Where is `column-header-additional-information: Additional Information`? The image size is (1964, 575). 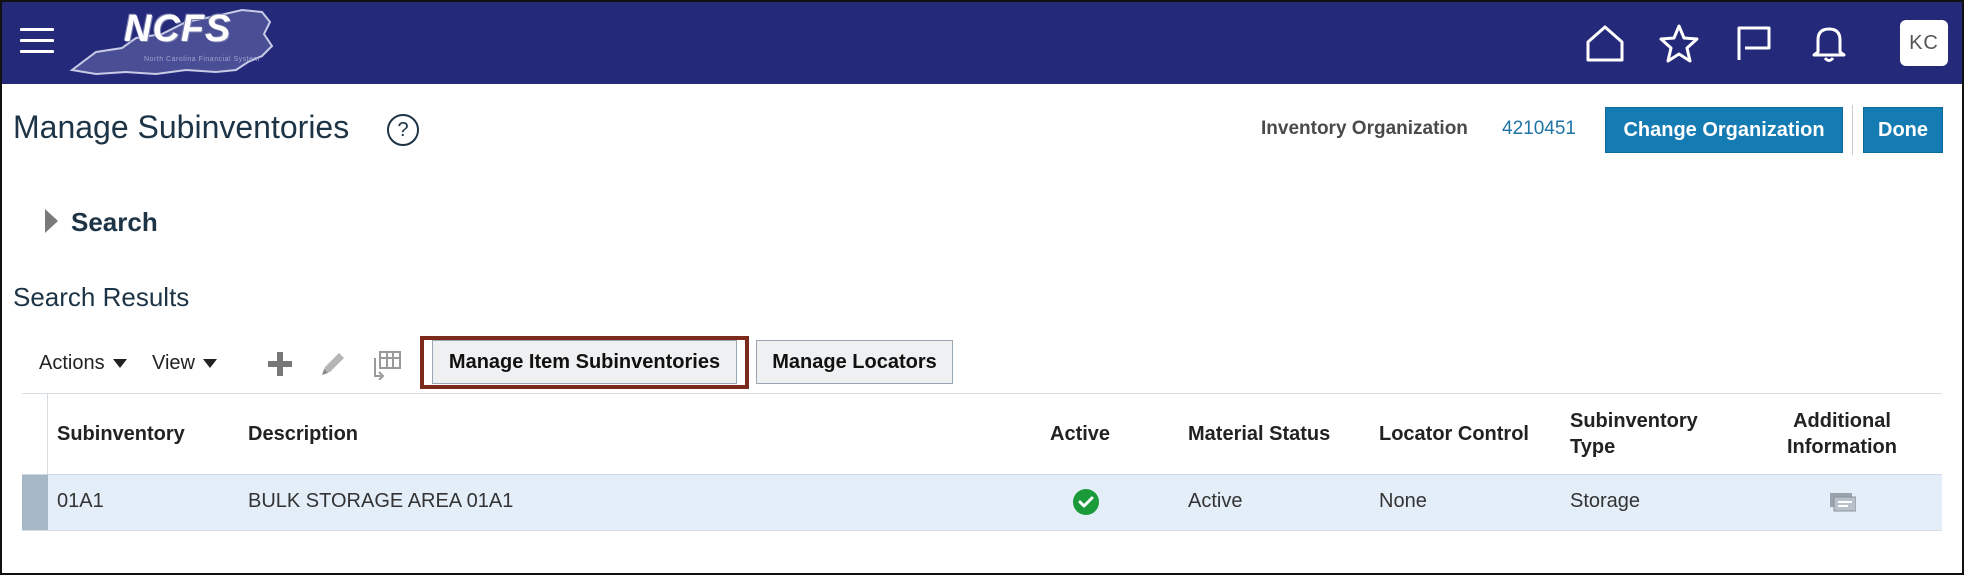 column-header-additional-information: Additional Information is located at coordinates (1842, 434).